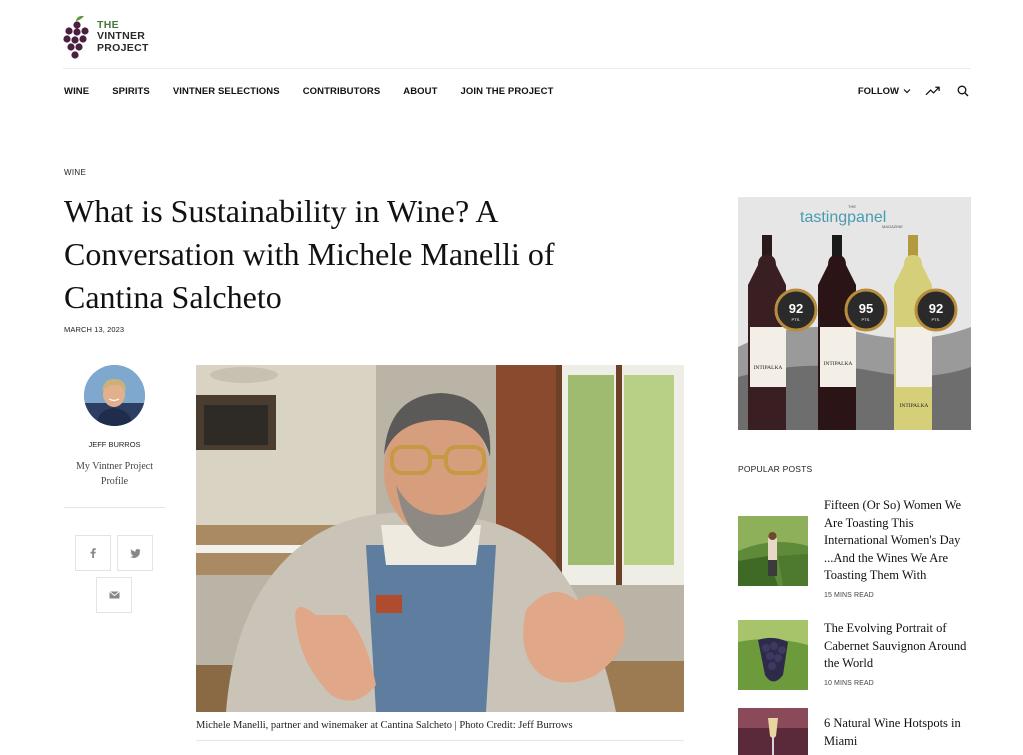 The height and width of the screenshot is (755, 1023). What do you see at coordinates (849, 595) in the screenshot?
I see `post-read-time: 15 MINS READ` at bounding box center [849, 595].